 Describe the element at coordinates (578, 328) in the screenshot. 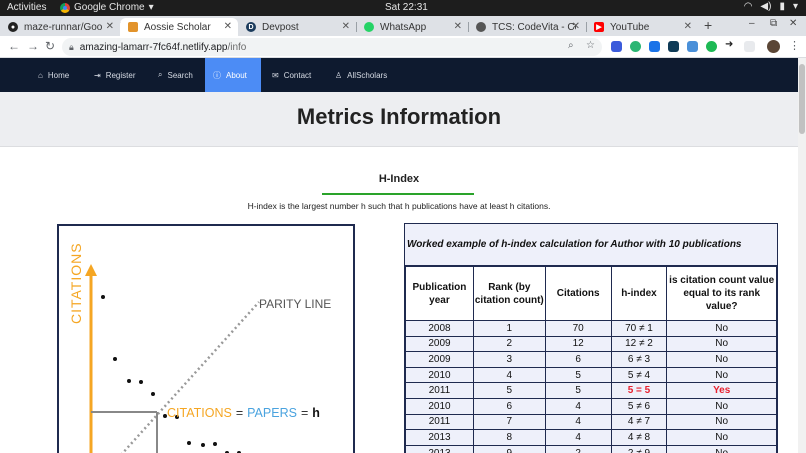

I see `cell-citations: 70` at that location.